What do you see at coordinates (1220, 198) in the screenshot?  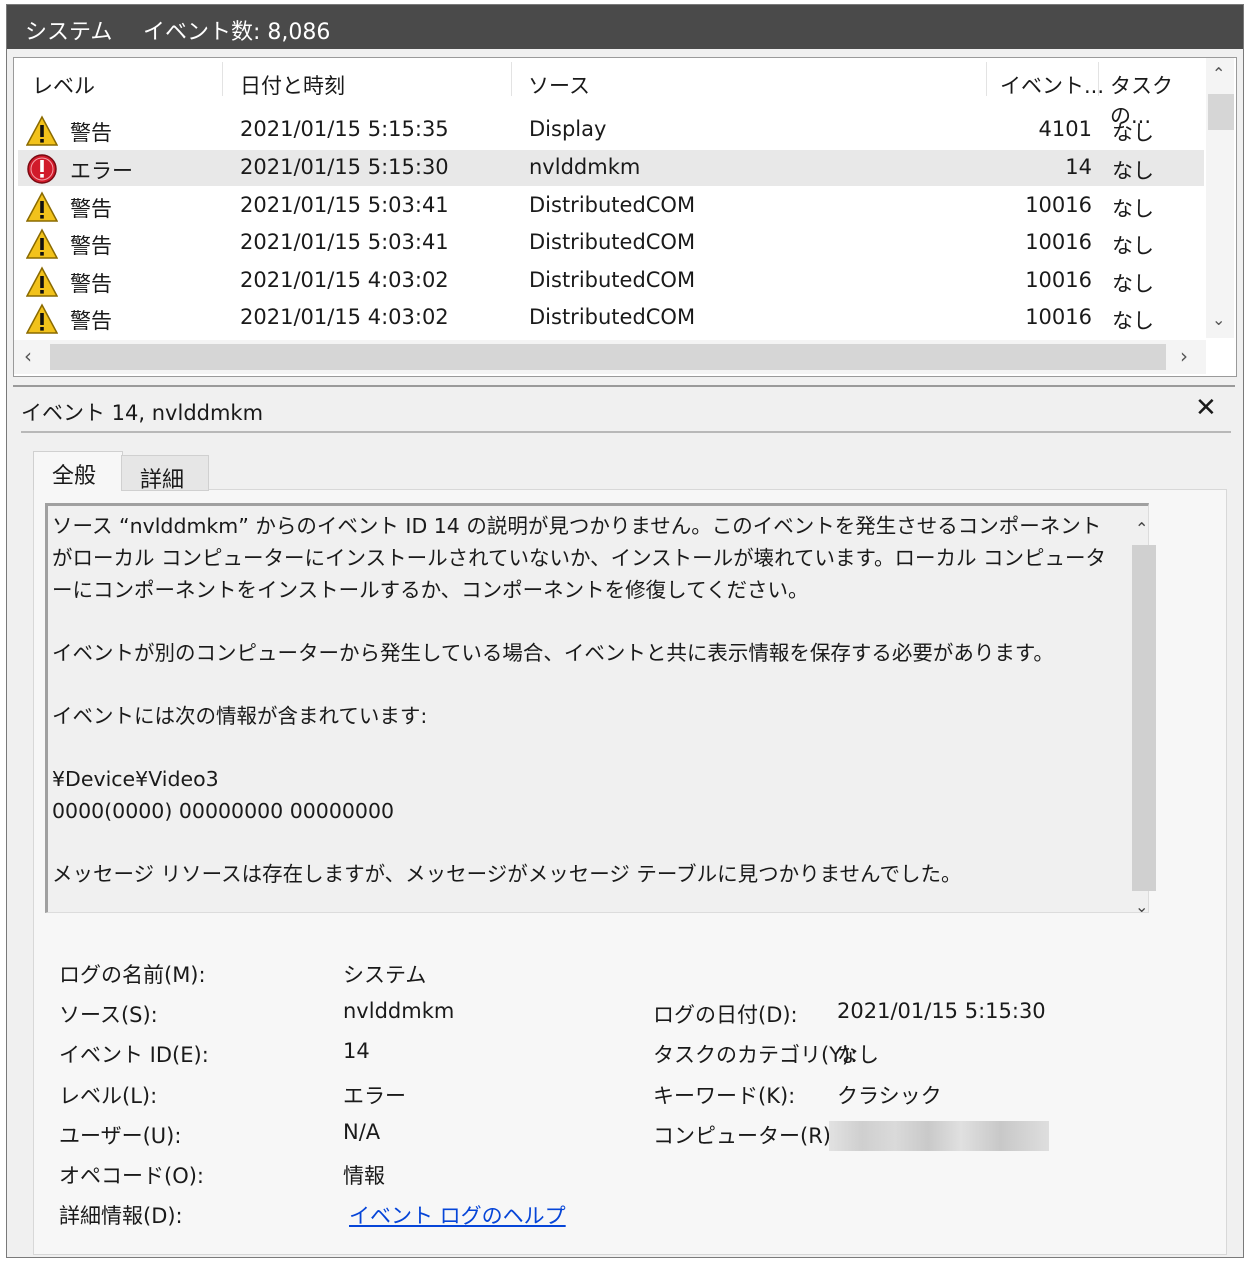 I see `list-vertical-scrollbar: ⌃ ⌄` at bounding box center [1220, 198].